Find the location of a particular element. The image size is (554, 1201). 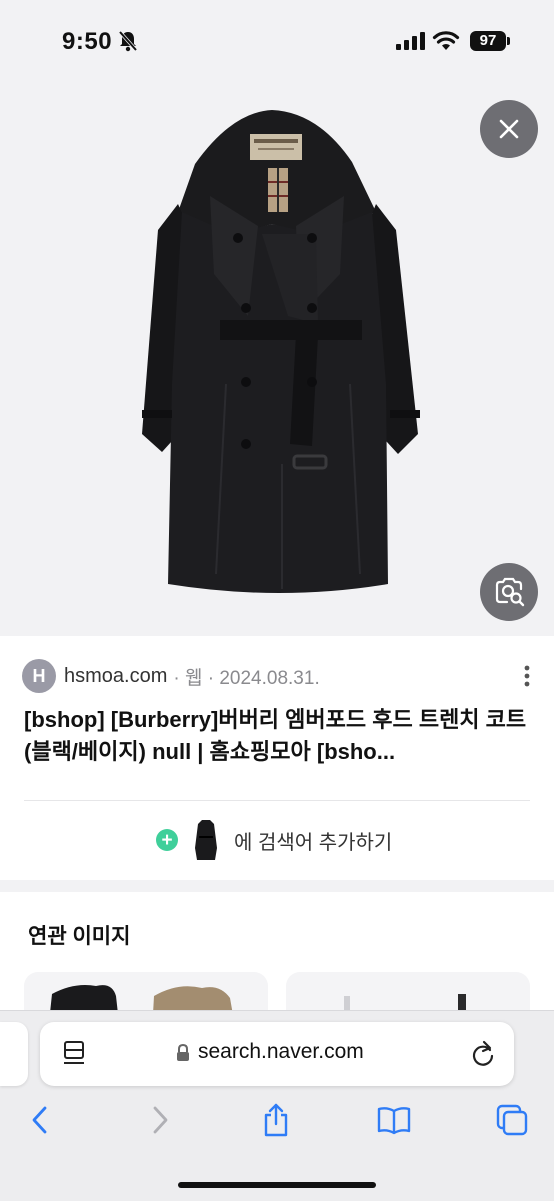

chevron-right-icon is located at coordinates (160, 1120).